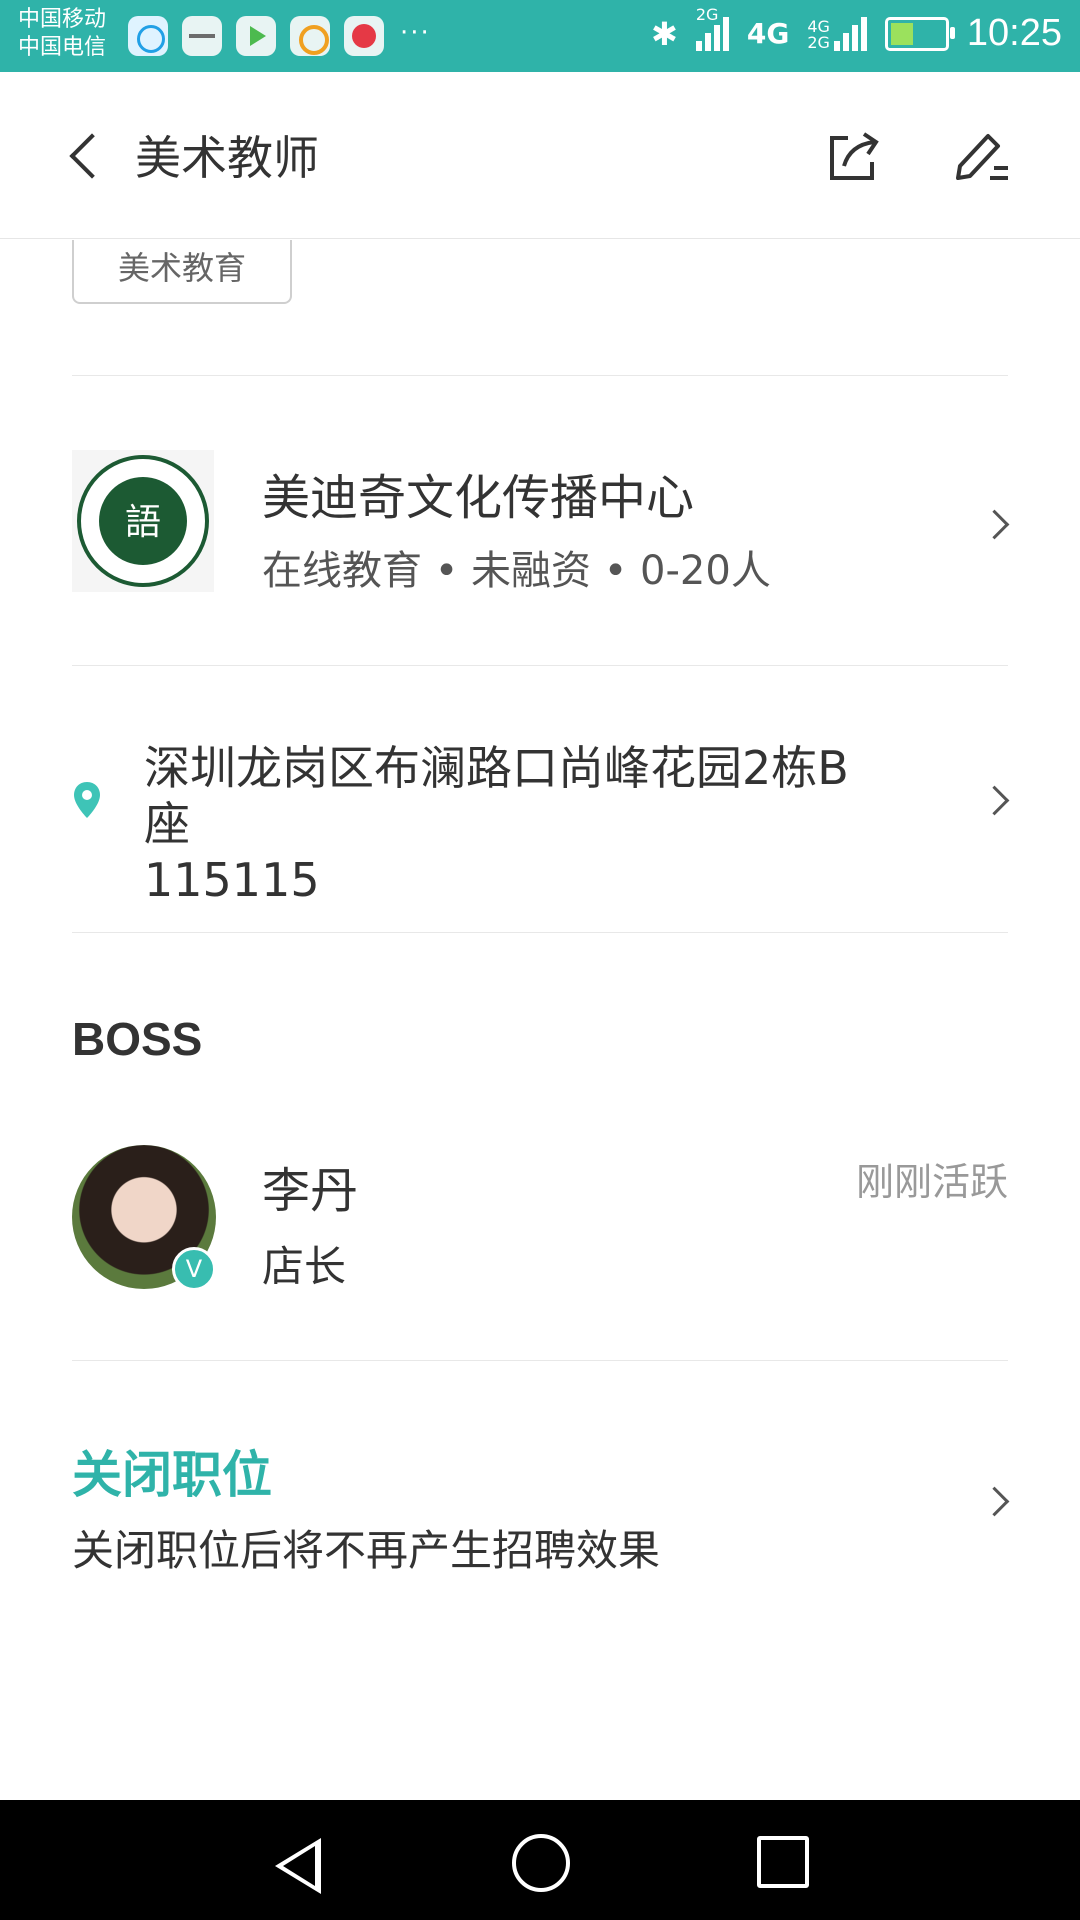  What do you see at coordinates (664, 33) in the screenshot?
I see `bluetooth-icon: ✱` at bounding box center [664, 33].